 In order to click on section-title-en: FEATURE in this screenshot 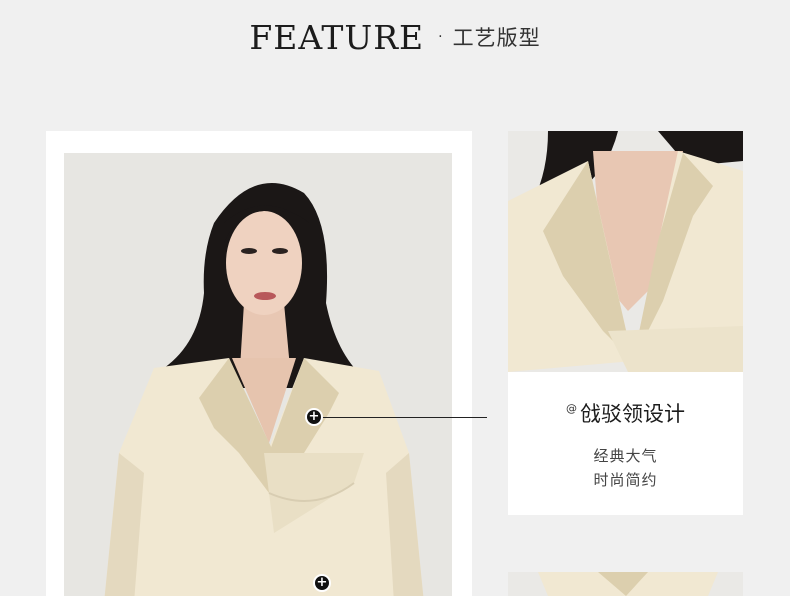, I will do `click(337, 37)`.